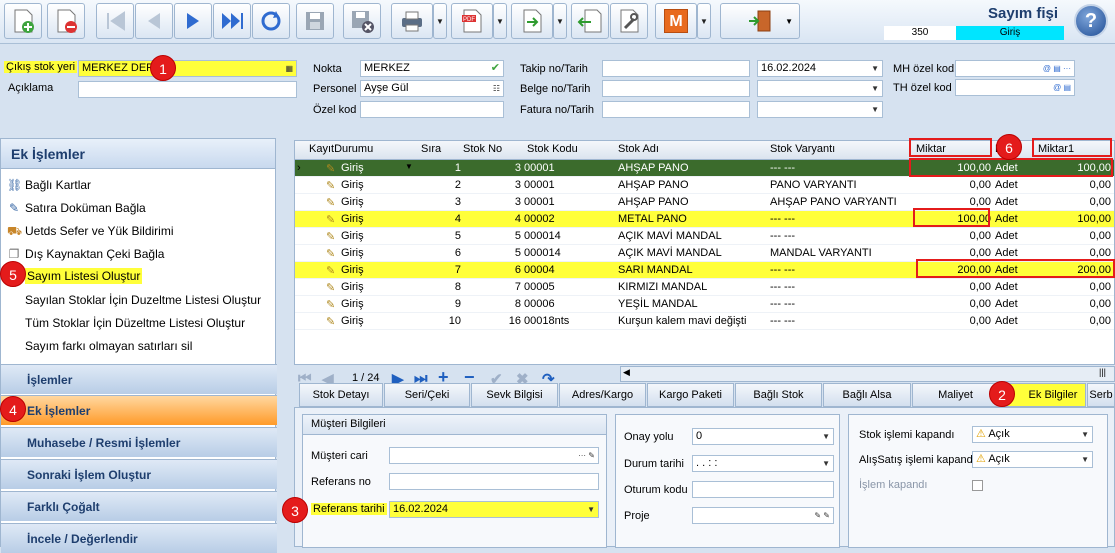 The width and height of the screenshot is (1115, 553). I want to click on cell-stok-no: 8, so click(492, 304).